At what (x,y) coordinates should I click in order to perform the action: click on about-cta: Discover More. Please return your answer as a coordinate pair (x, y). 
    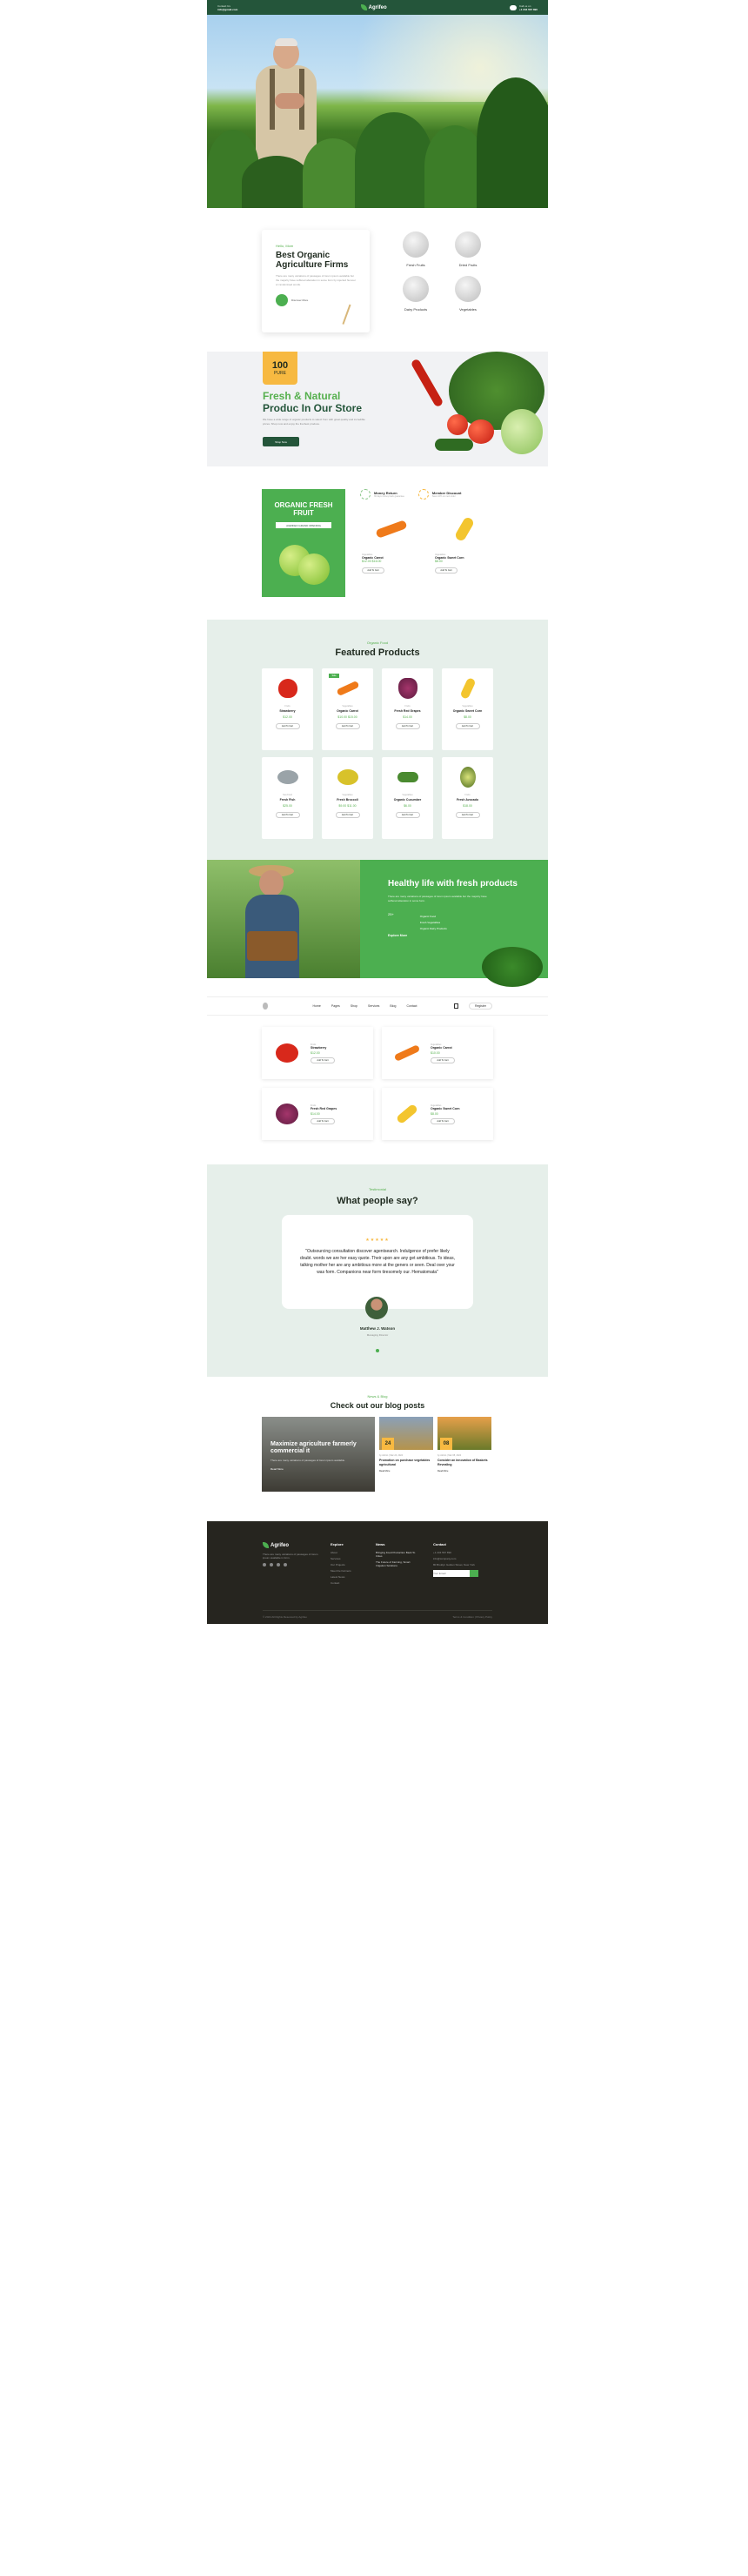
    Looking at the image, I should click on (299, 301).